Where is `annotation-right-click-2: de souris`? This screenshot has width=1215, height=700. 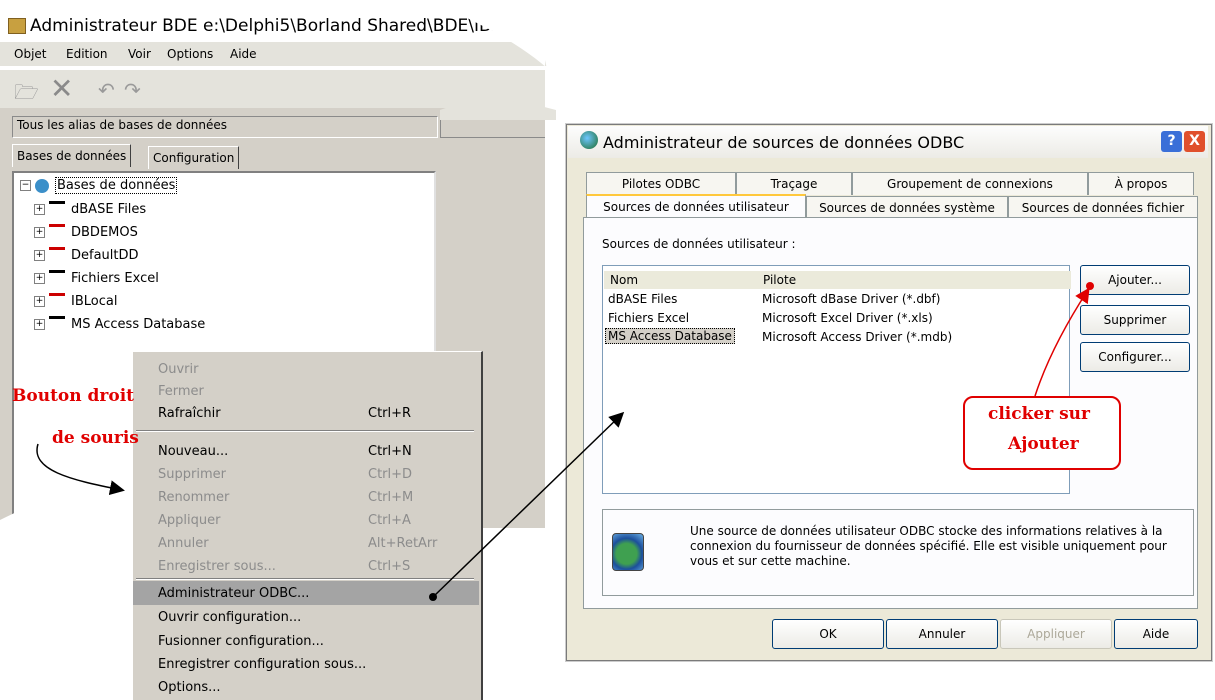
annotation-right-click-2: de souris is located at coordinates (95, 438).